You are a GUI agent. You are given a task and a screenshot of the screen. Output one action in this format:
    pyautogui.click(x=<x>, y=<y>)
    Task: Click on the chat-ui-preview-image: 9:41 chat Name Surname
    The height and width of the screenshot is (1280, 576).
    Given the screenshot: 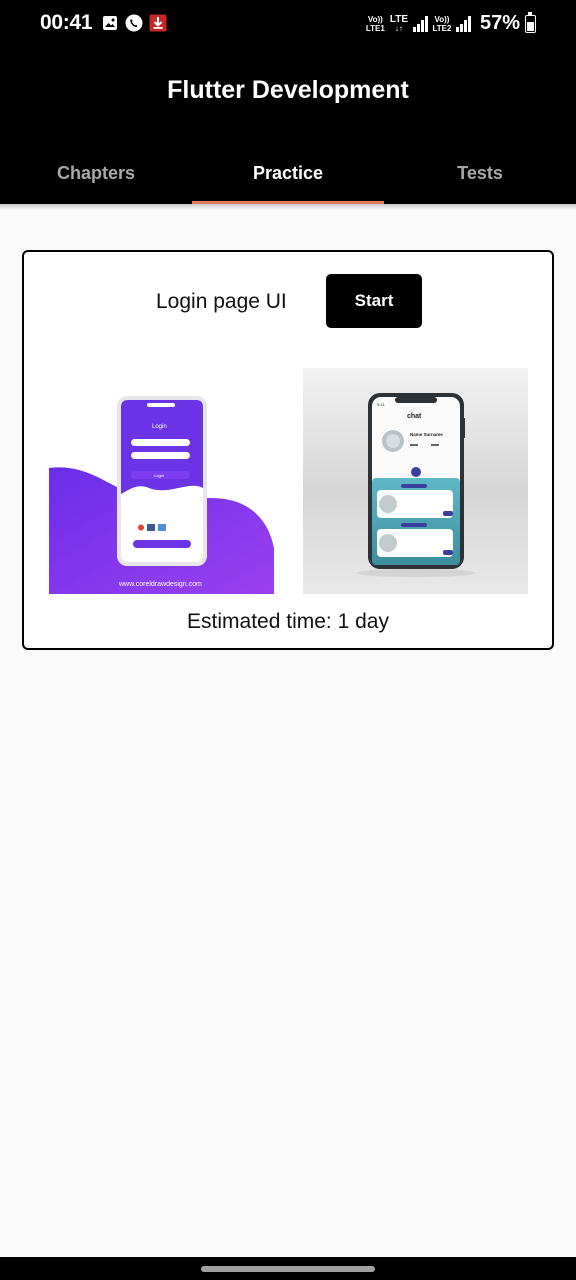 What is the action you would take?
    pyautogui.click(x=415, y=481)
    